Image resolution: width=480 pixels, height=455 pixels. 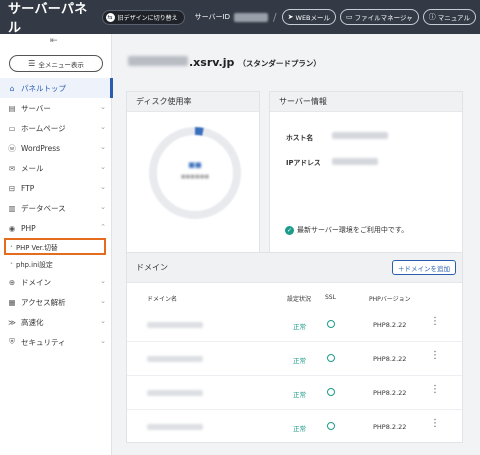 What do you see at coordinates (390, 299) in the screenshot?
I see `col-php-version: PHPバージョン` at bounding box center [390, 299].